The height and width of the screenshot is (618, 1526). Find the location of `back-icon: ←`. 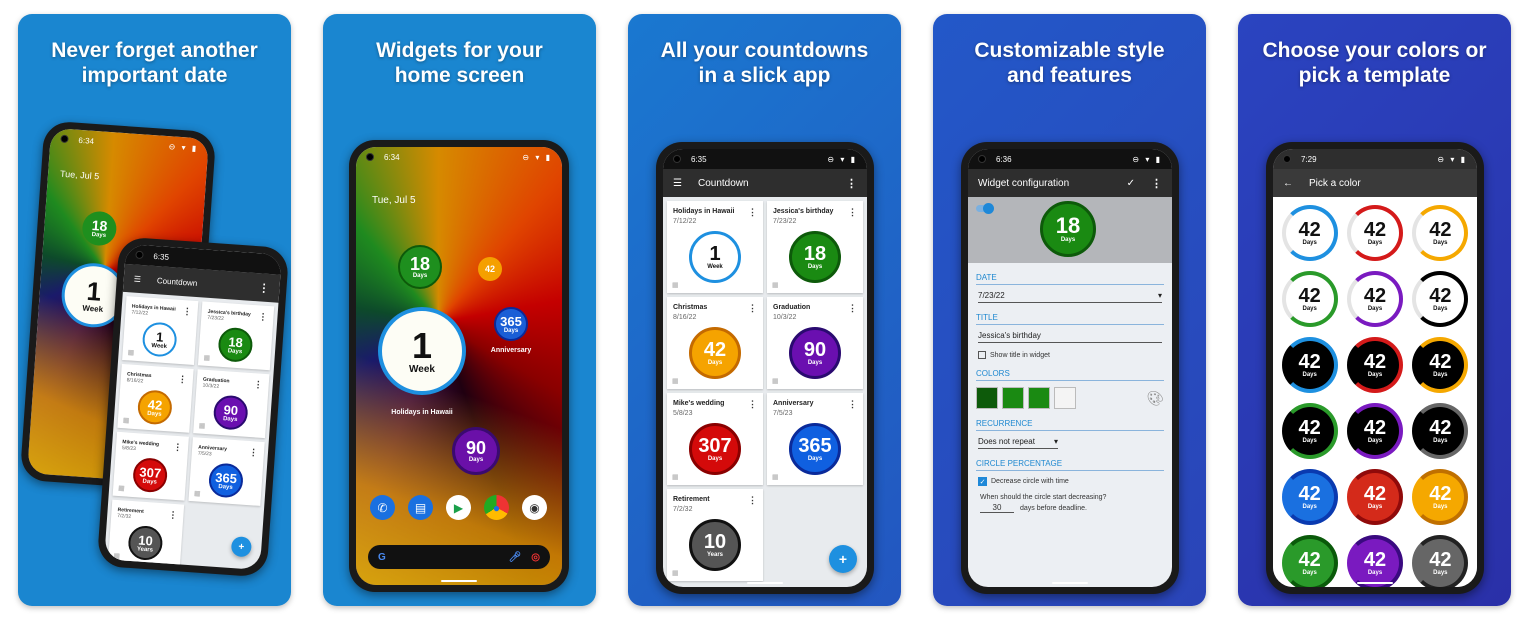

back-icon: ← is located at coordinates (1288, 183).